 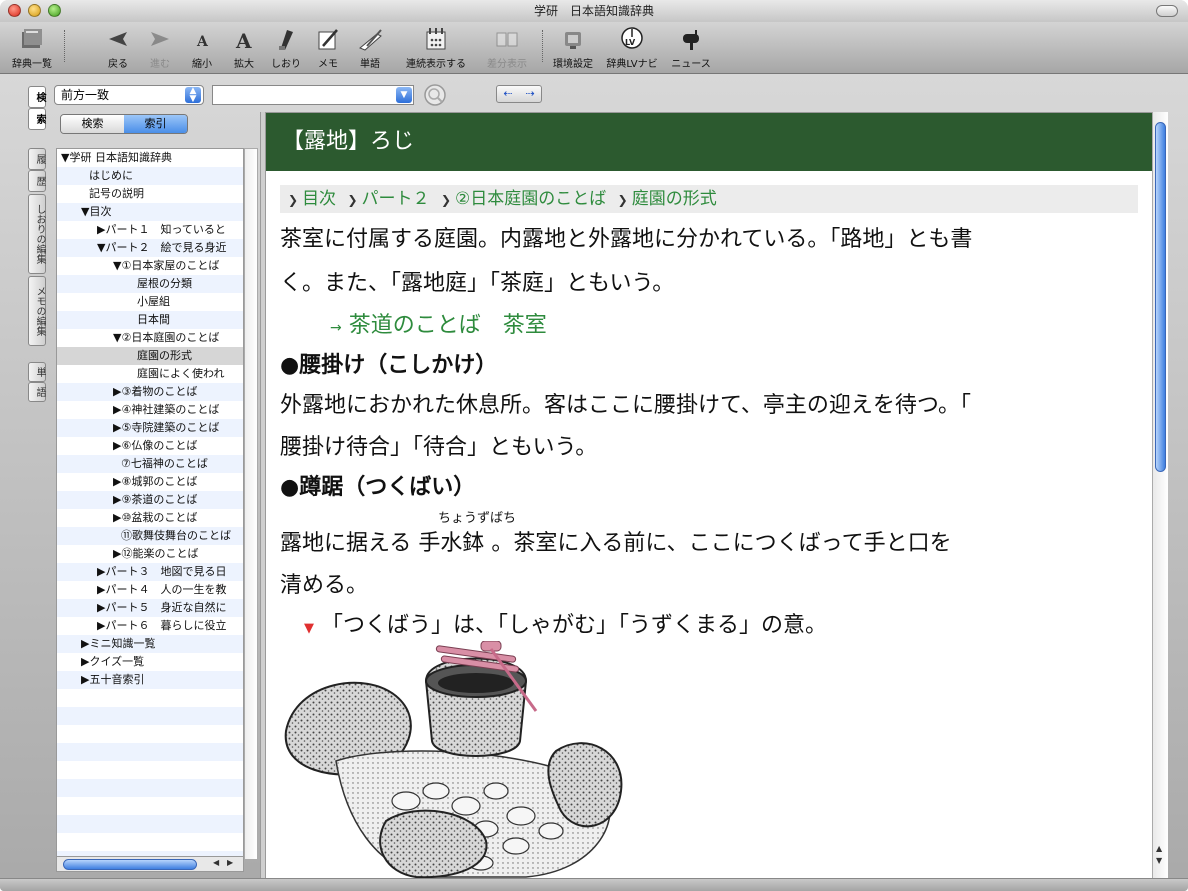 What do you see at coordinates (150, 158) in the screenshot?
I see `tree-item: ▼学研 日本語知識辞典` at bounding box center [150, 158].